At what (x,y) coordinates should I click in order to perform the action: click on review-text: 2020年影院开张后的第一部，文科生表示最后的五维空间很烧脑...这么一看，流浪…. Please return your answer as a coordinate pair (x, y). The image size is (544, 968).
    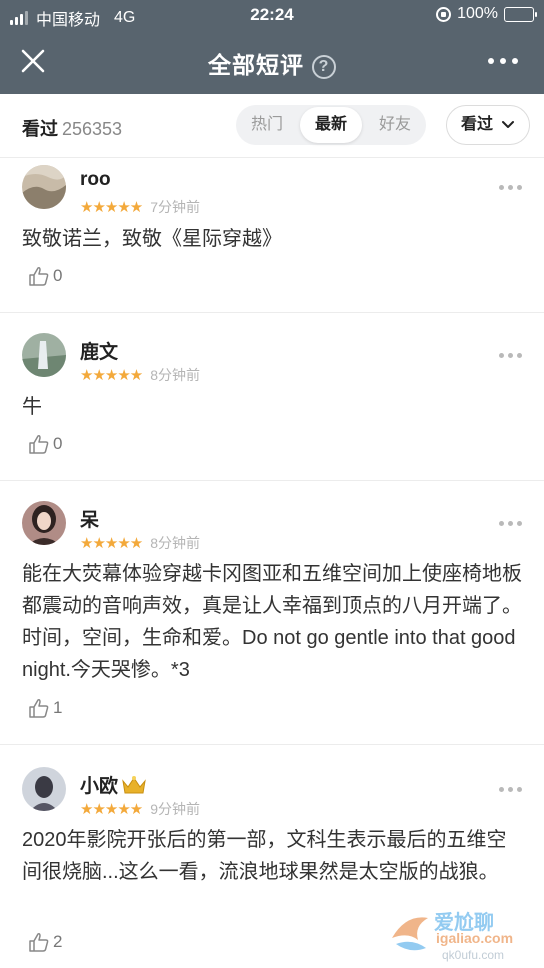
    Looking at the image, I should click on (264, 856).